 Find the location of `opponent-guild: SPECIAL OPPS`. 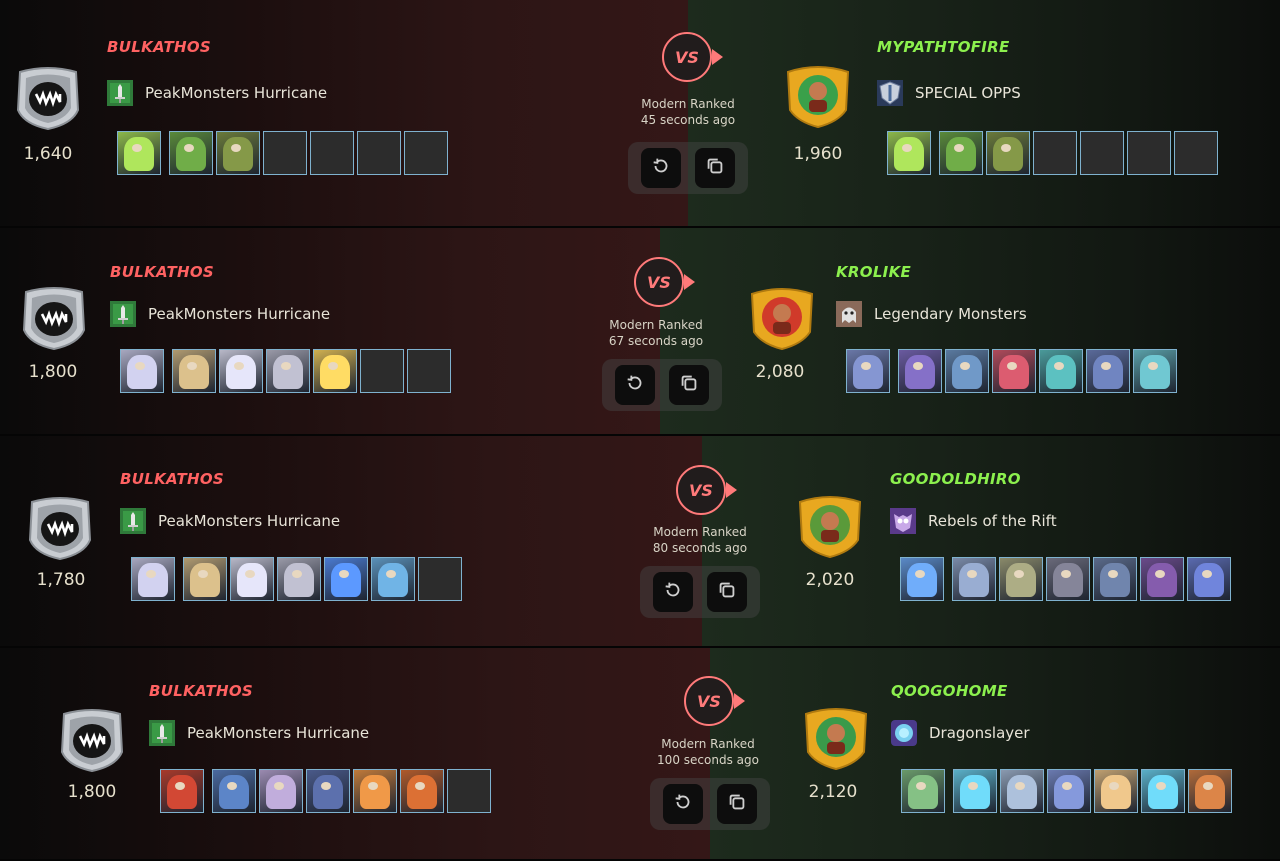

opponent-guild: SPECIAL OPPS is located at coordinates (949, 93).